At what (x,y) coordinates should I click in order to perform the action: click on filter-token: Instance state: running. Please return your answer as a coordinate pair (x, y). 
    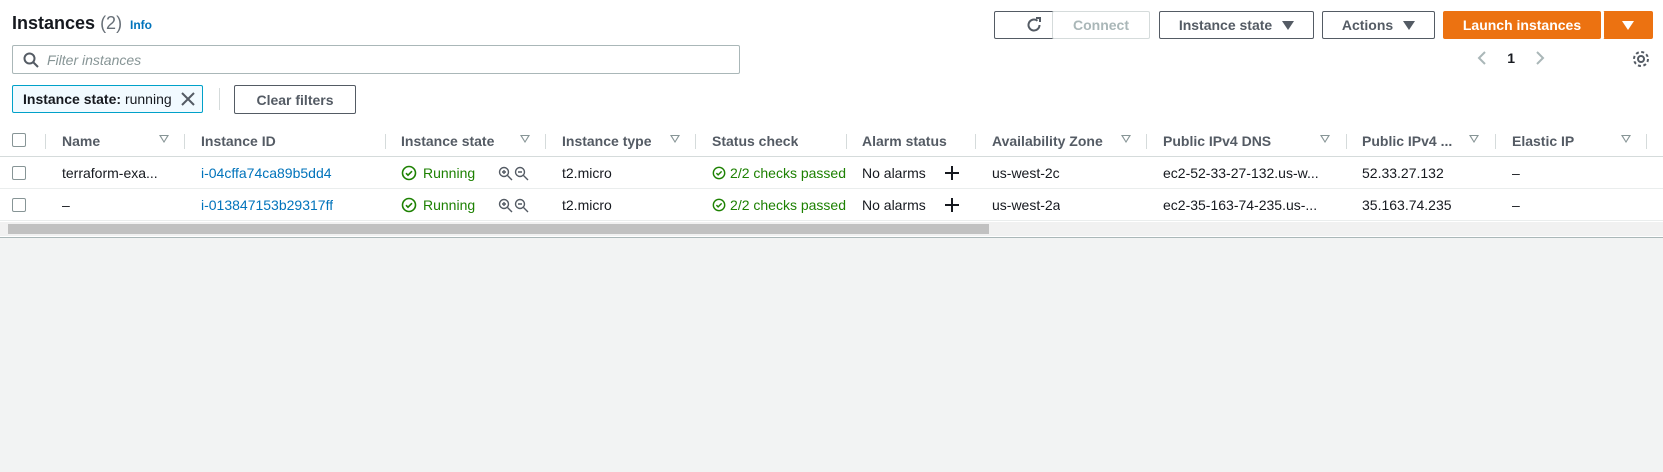
    Looking at the image, I should click on (107, 99).